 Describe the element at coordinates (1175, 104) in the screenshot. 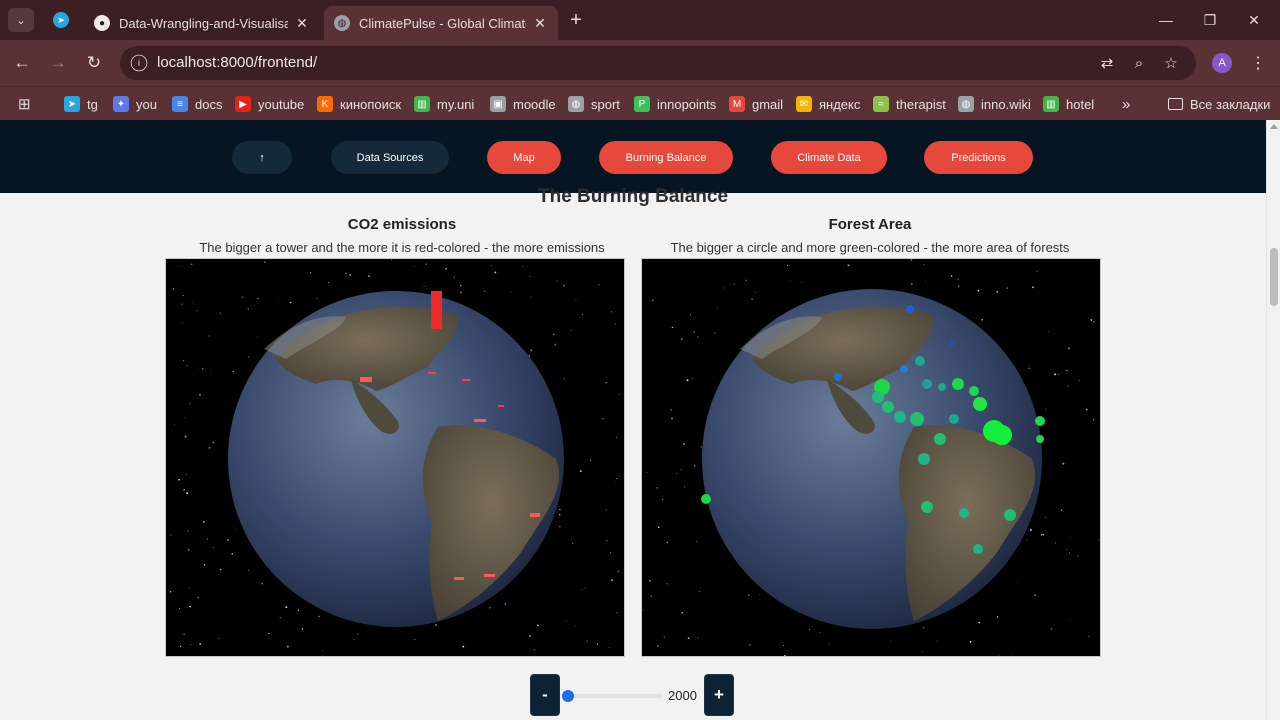

I see `folder-icon` at that location.